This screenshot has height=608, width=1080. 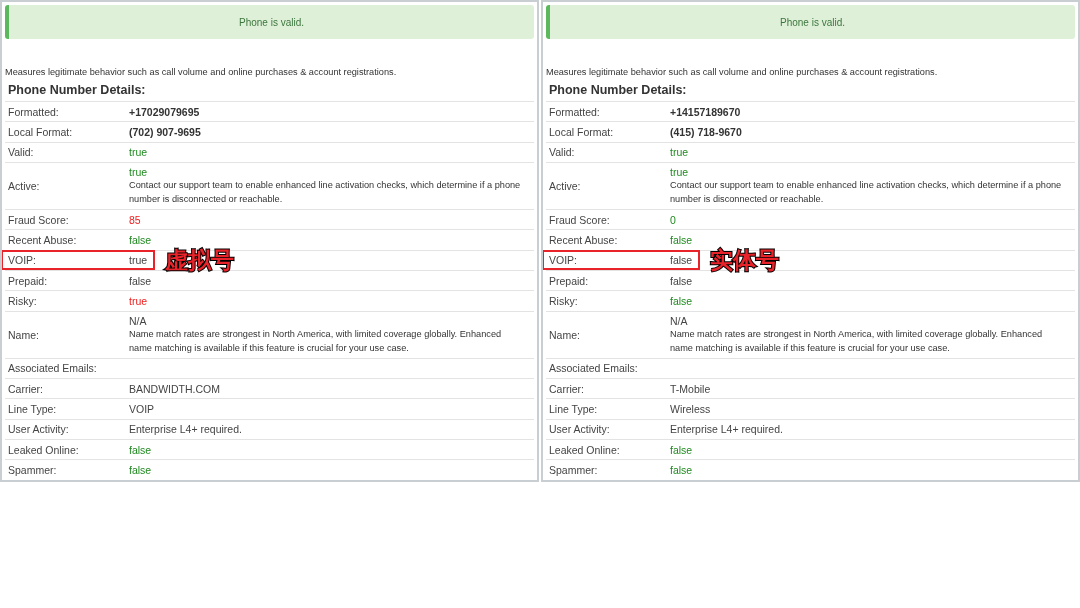 What do you see at coordinates (745, 260) in the screenshot?
I see `annotation-label: 实体号` at bounding box center [745, 260].